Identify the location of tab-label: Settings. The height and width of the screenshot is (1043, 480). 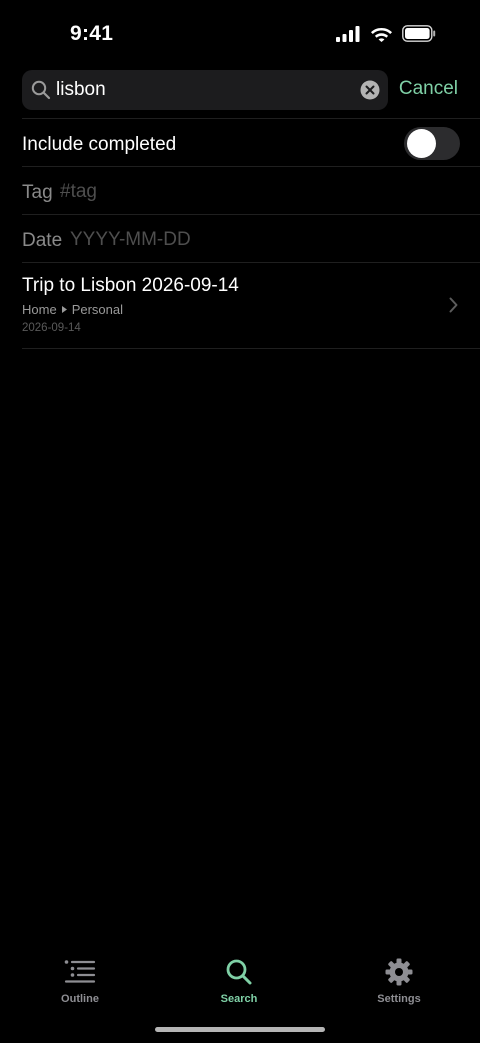
(399, 999).